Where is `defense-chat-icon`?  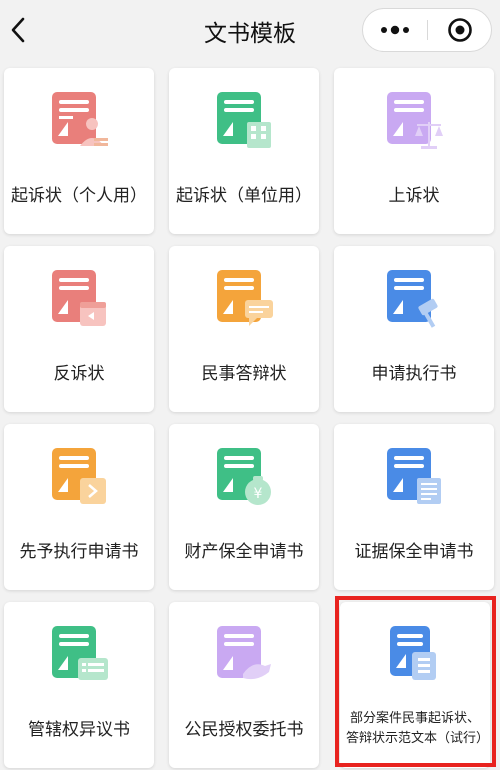 defense-chat-icon is located at coordinates (245, 298).